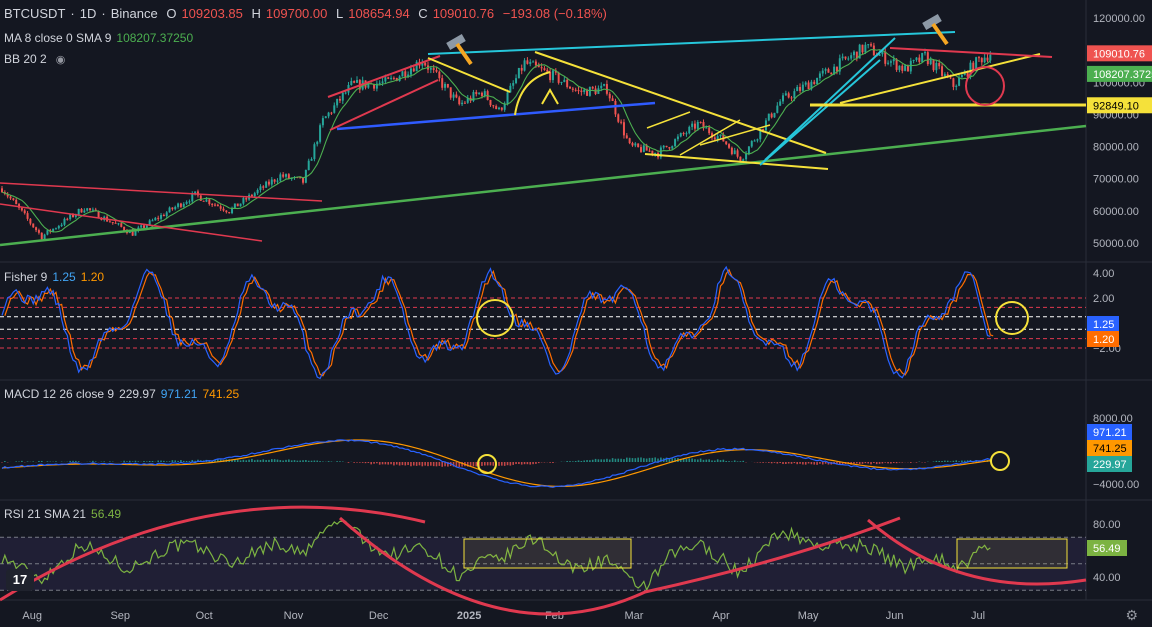  Describe the element at coordinates (1000, 461) in the screenshot. I see `highlight-circle` at that location.